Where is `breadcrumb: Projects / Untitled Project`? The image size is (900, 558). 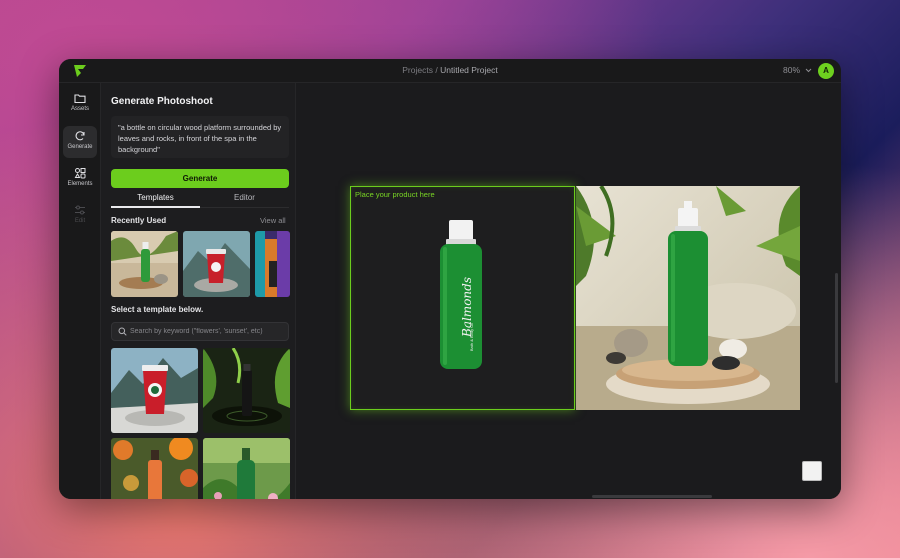
breadcrumb: Projects / Untitled Project is located at coordinates (450, 70).